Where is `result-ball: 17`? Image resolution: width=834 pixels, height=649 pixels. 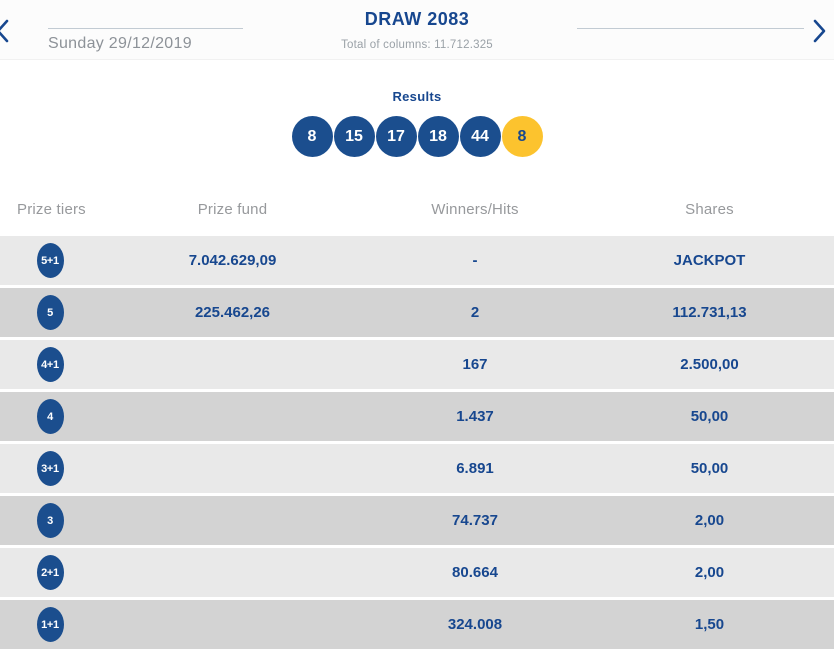
result-ball: 17 is located at coordinates (396, 136).